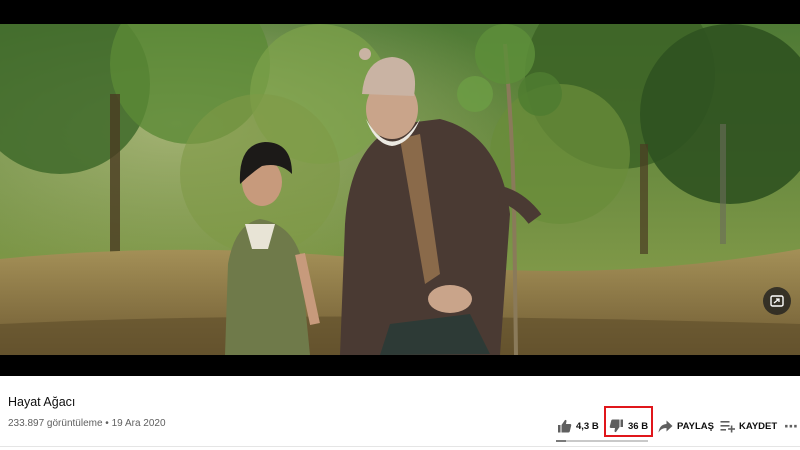 This screenshot has width=800, height=450. What do you see at coordinates (400, 365) in the screenshot?
I see `letterbox-bottom` at bounding box center [400, 365].